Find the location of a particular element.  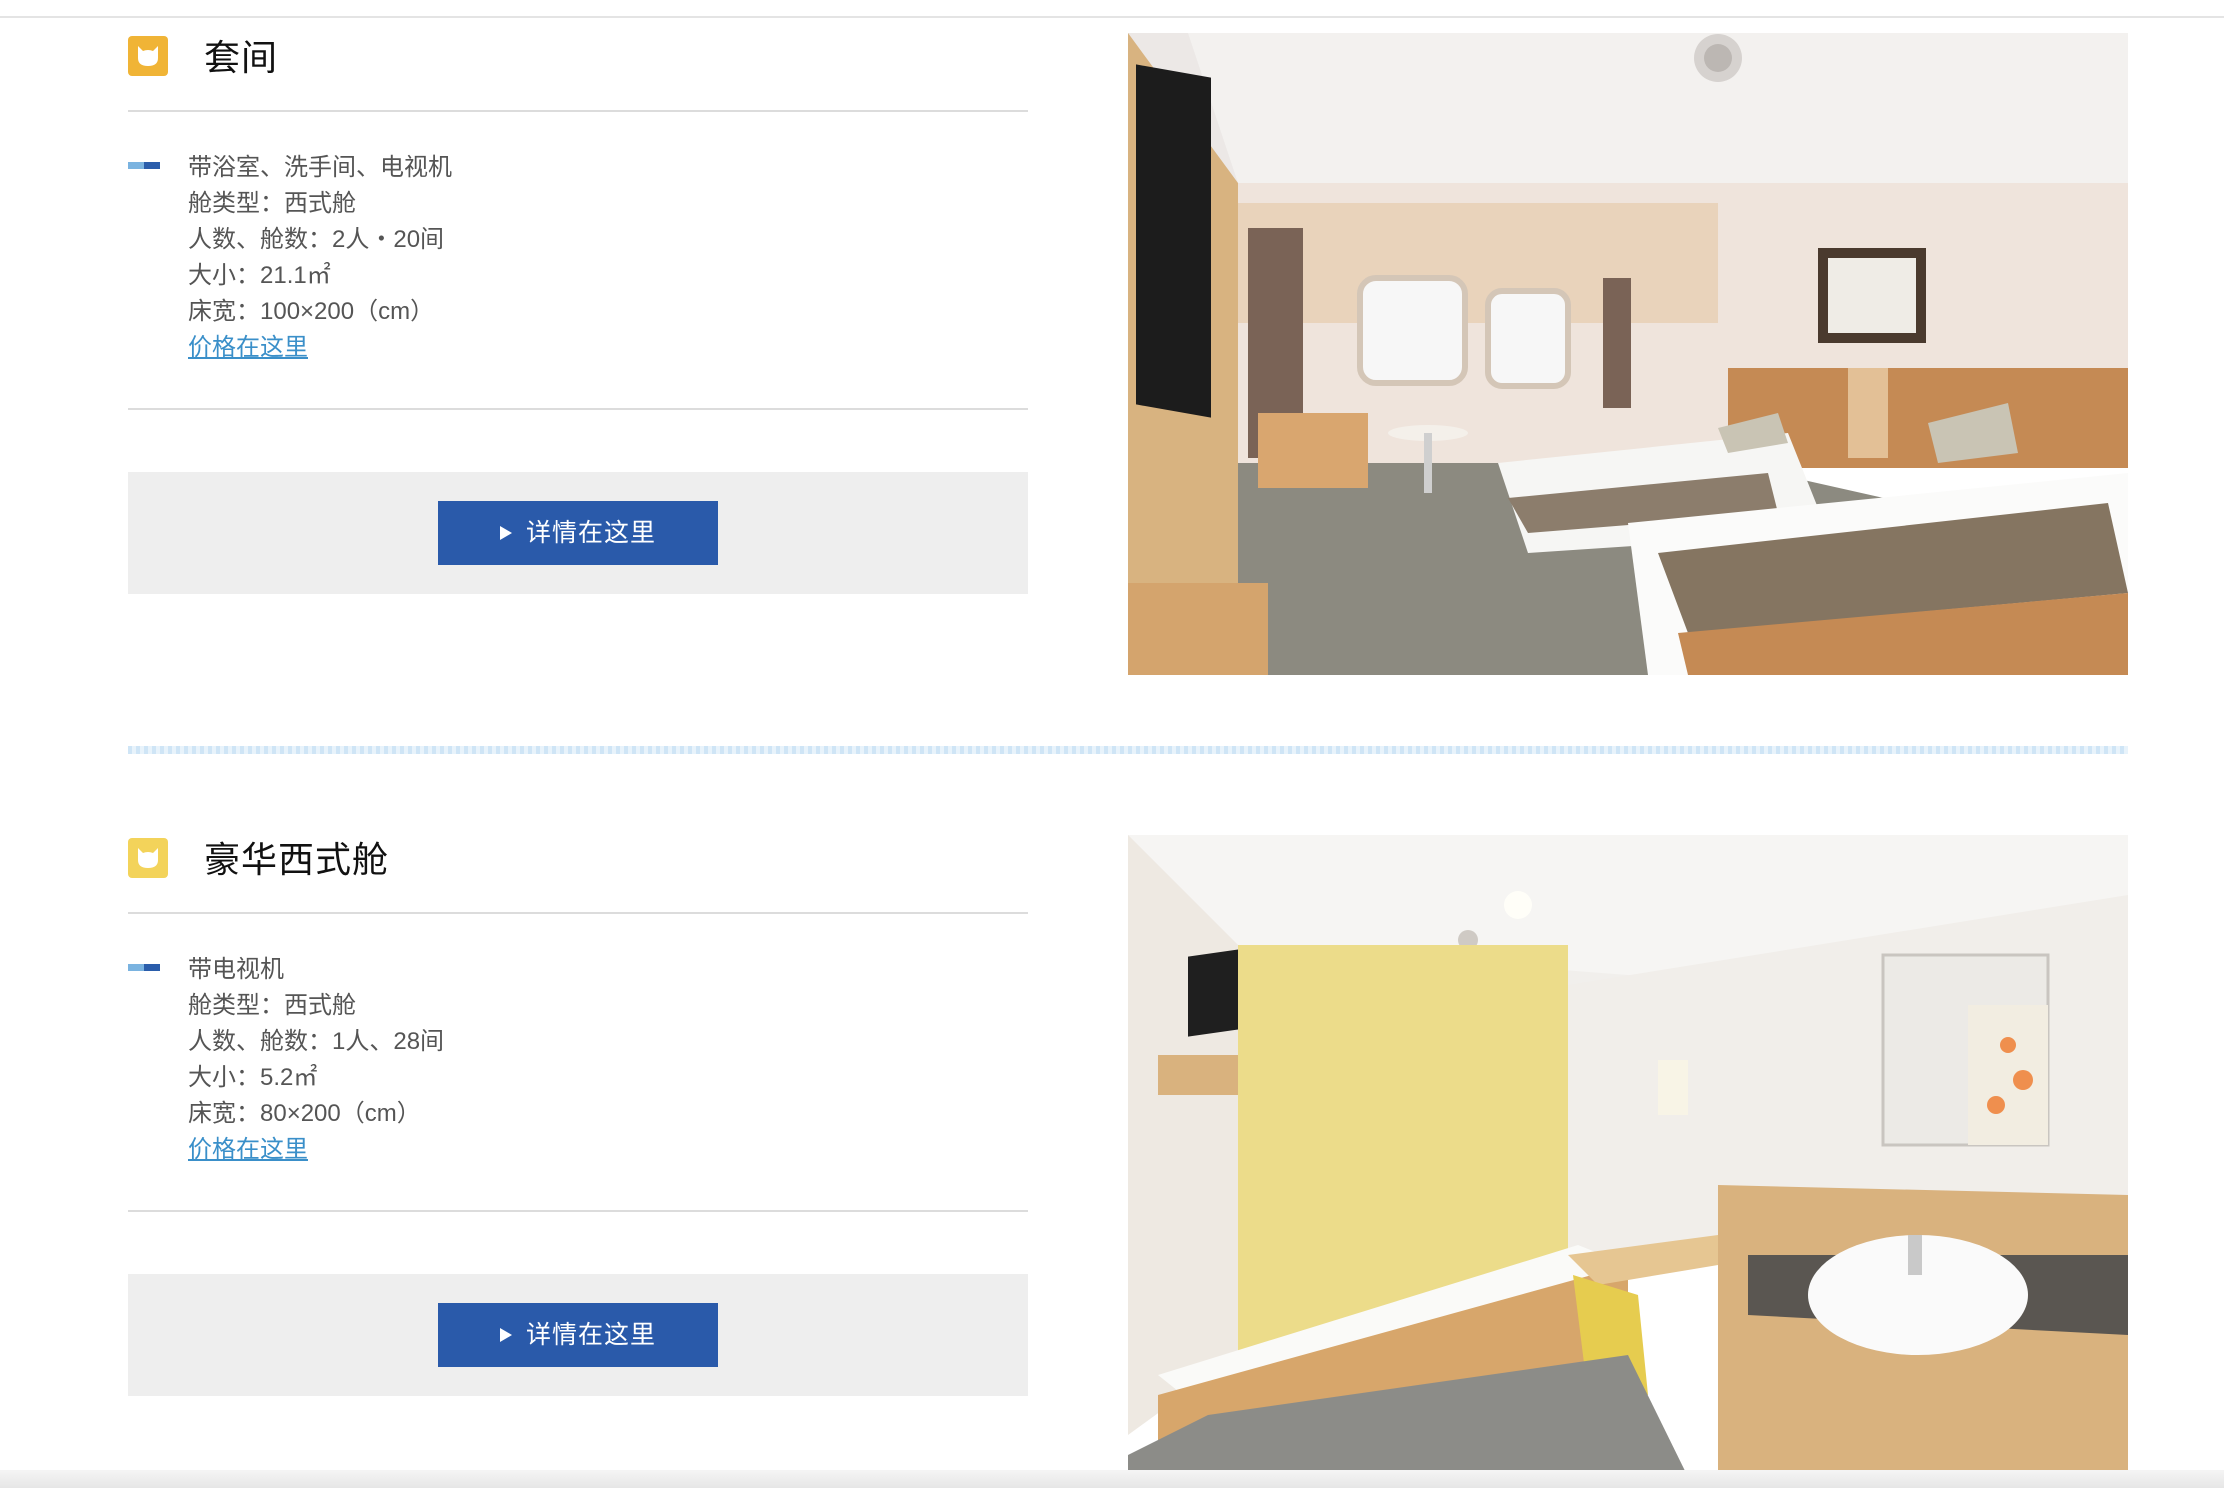

room-title-row: 套间 is located at coordinates (578, 60).